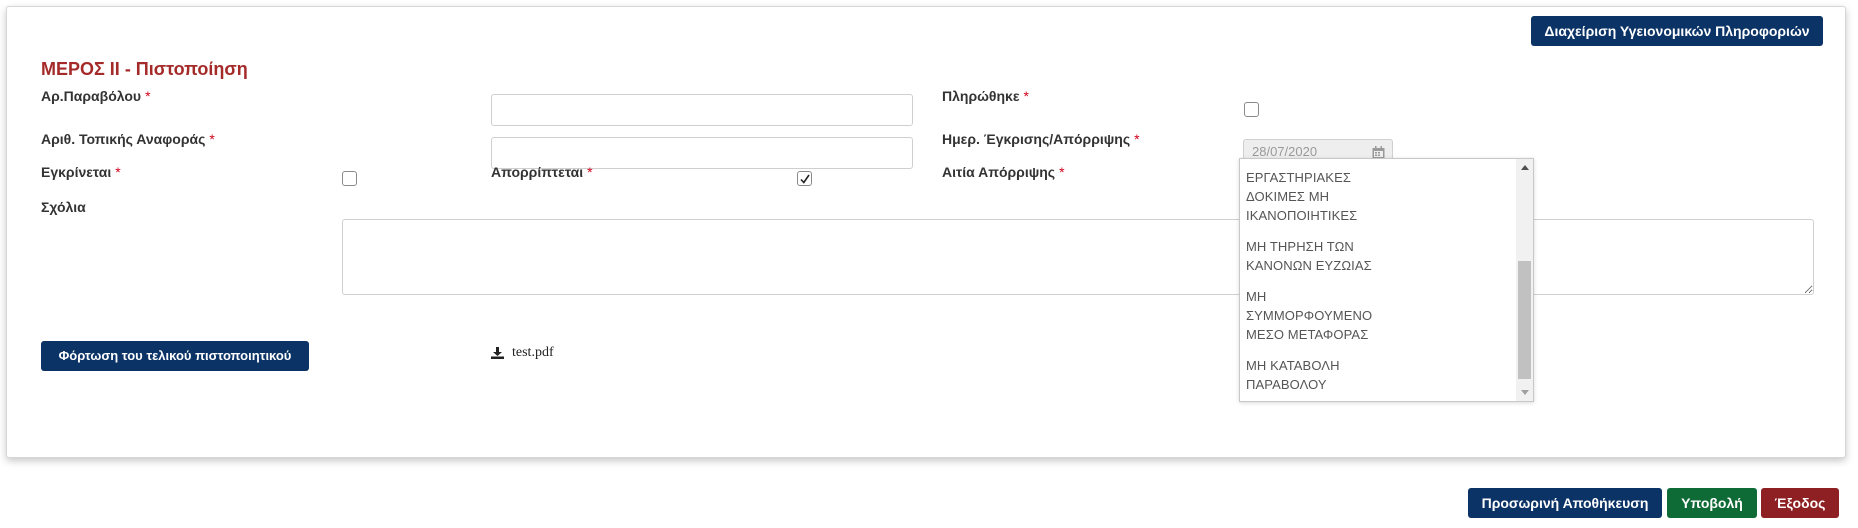  Describe the element at coordinates (1321, 375) in the screenshot. I see `rejection-reason-option: ΜΗ ΚΑΤΑΒΟΛΗ ΠΑΡΑΒΟΛΟΥ` at that location.